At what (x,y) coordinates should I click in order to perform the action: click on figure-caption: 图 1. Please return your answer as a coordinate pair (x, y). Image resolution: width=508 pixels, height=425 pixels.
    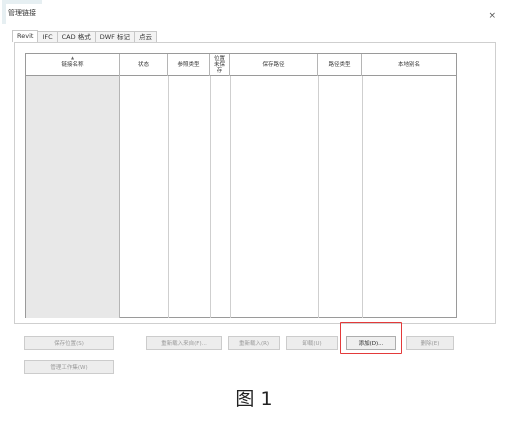
    Looking at the image, I should click on (254, 399).